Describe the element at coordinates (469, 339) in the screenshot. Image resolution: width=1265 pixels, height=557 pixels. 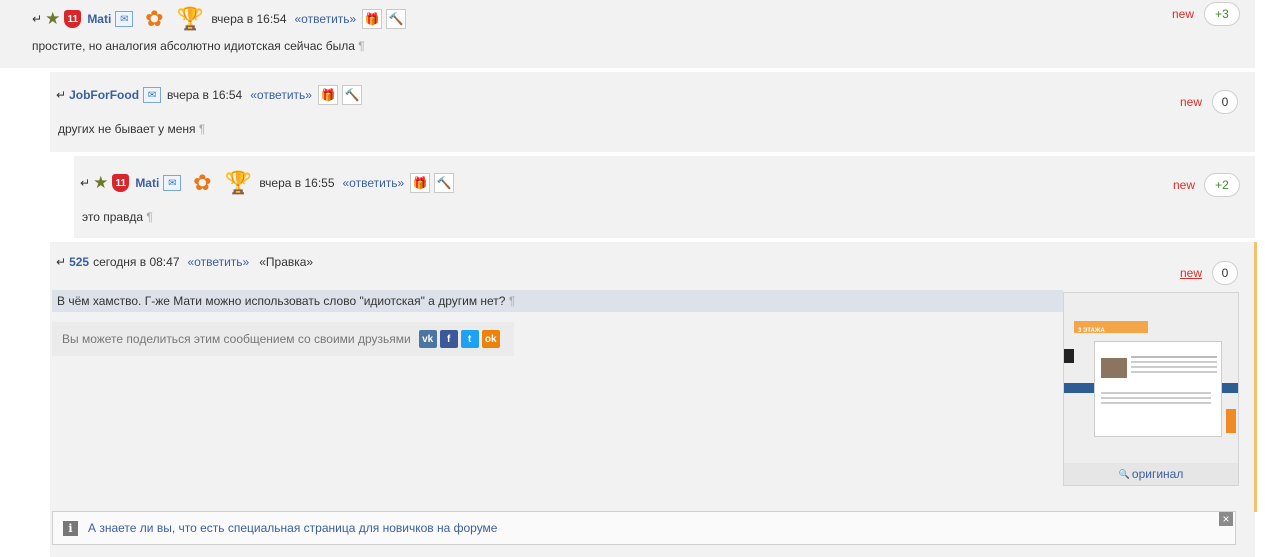
I see `twitter-share-button: t` at that location.